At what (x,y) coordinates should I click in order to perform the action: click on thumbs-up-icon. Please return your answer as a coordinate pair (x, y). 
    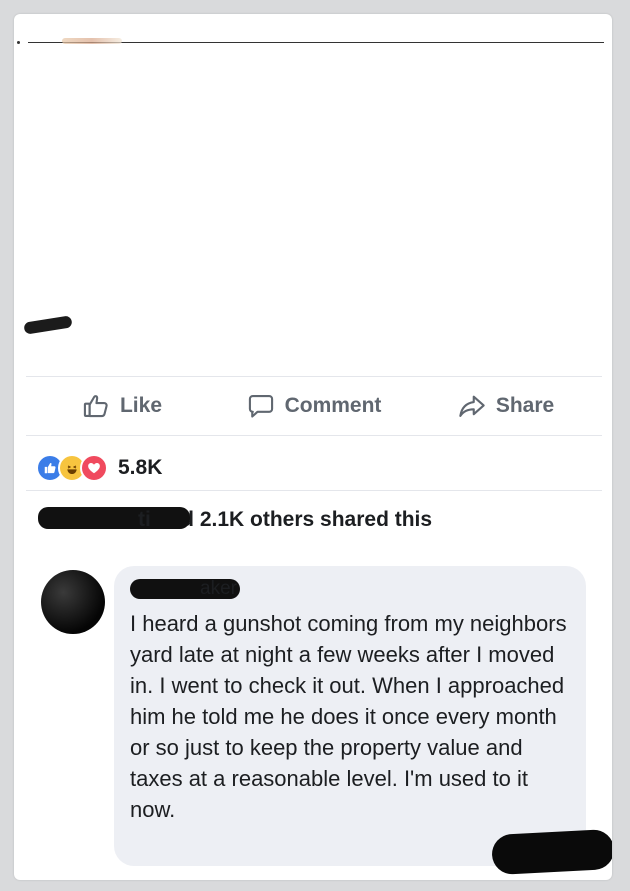
    Looking at the image, I should click on (95, 406).